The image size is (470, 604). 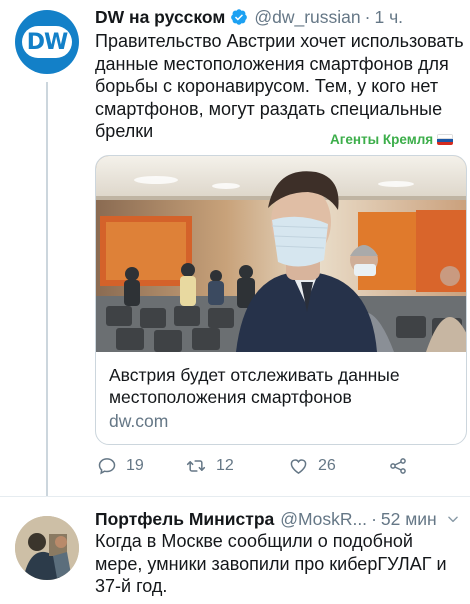 I want to click on like-count: 26, so click(x=327, y=465).